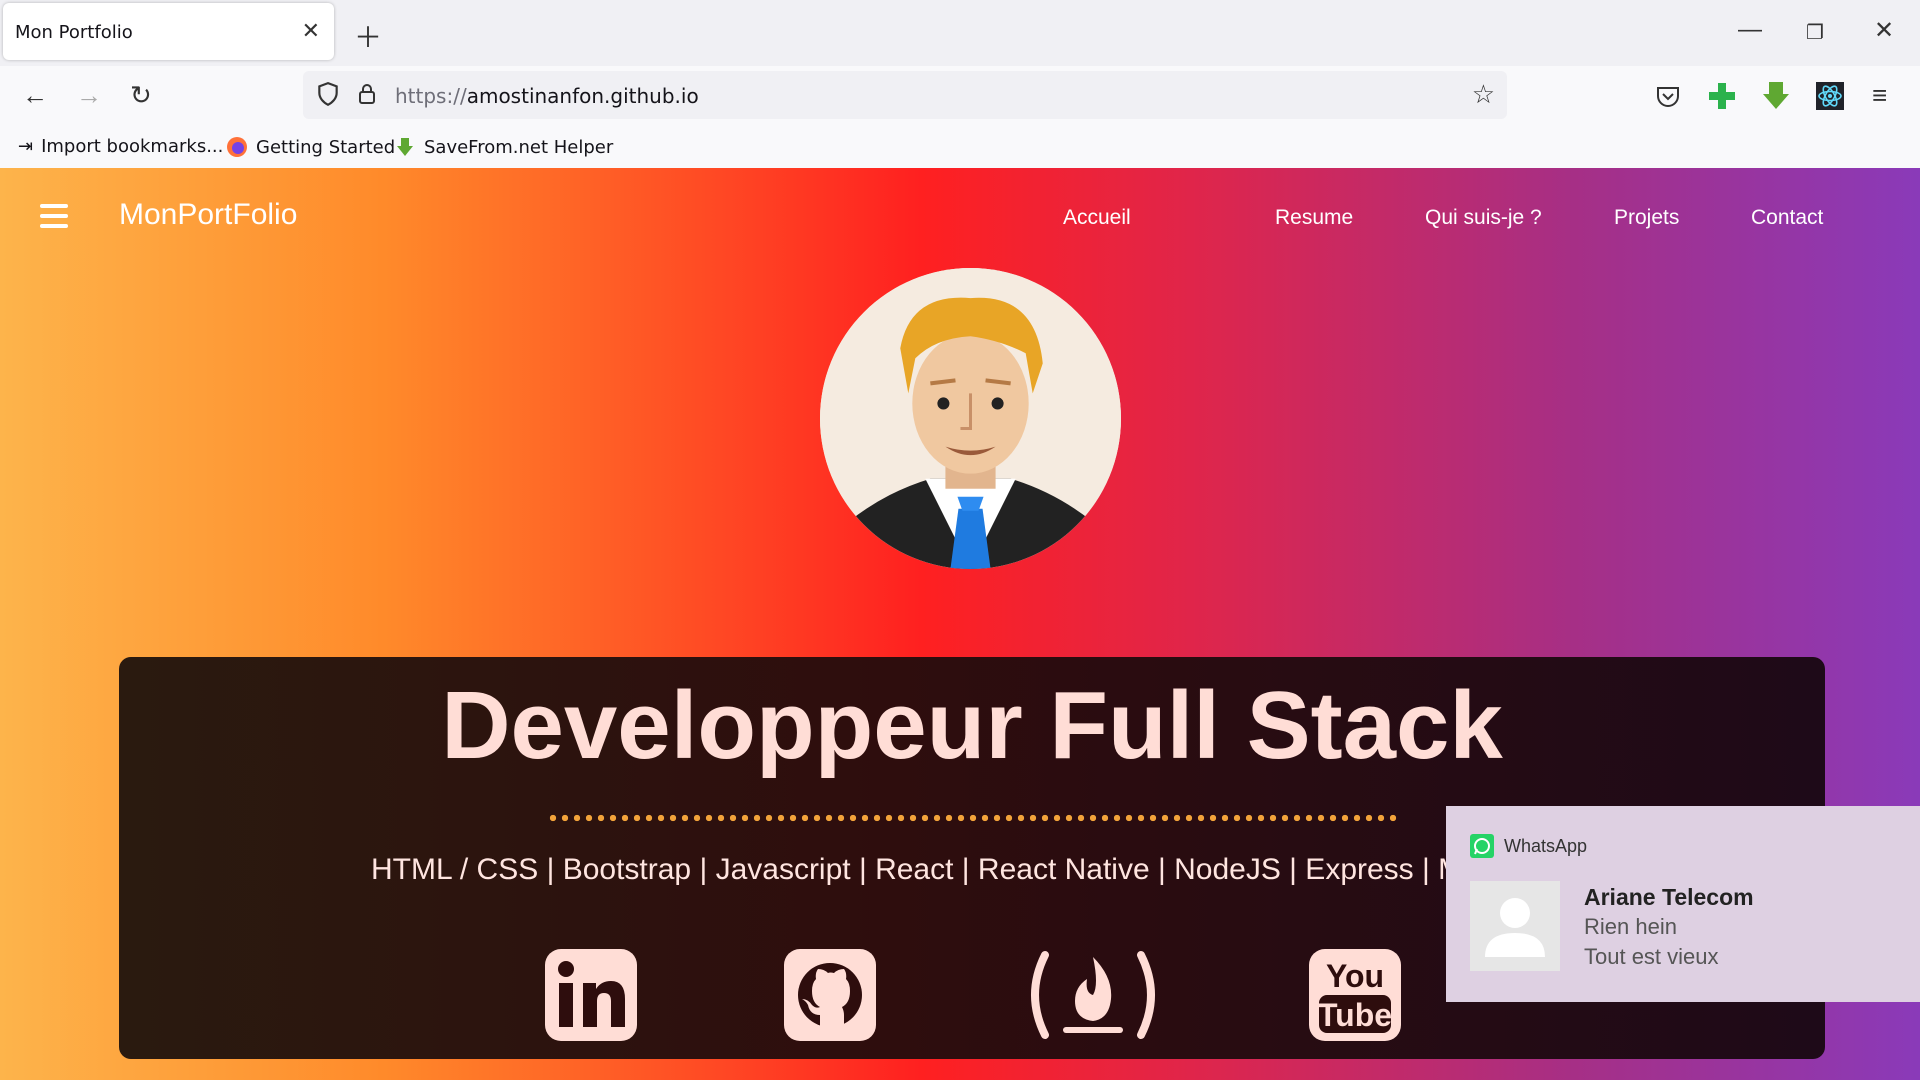 The image size is (1920, 1080). Describe the element at coordinates (1750, 30) in the screenshot. I see `minimize-icon: —` at that location.